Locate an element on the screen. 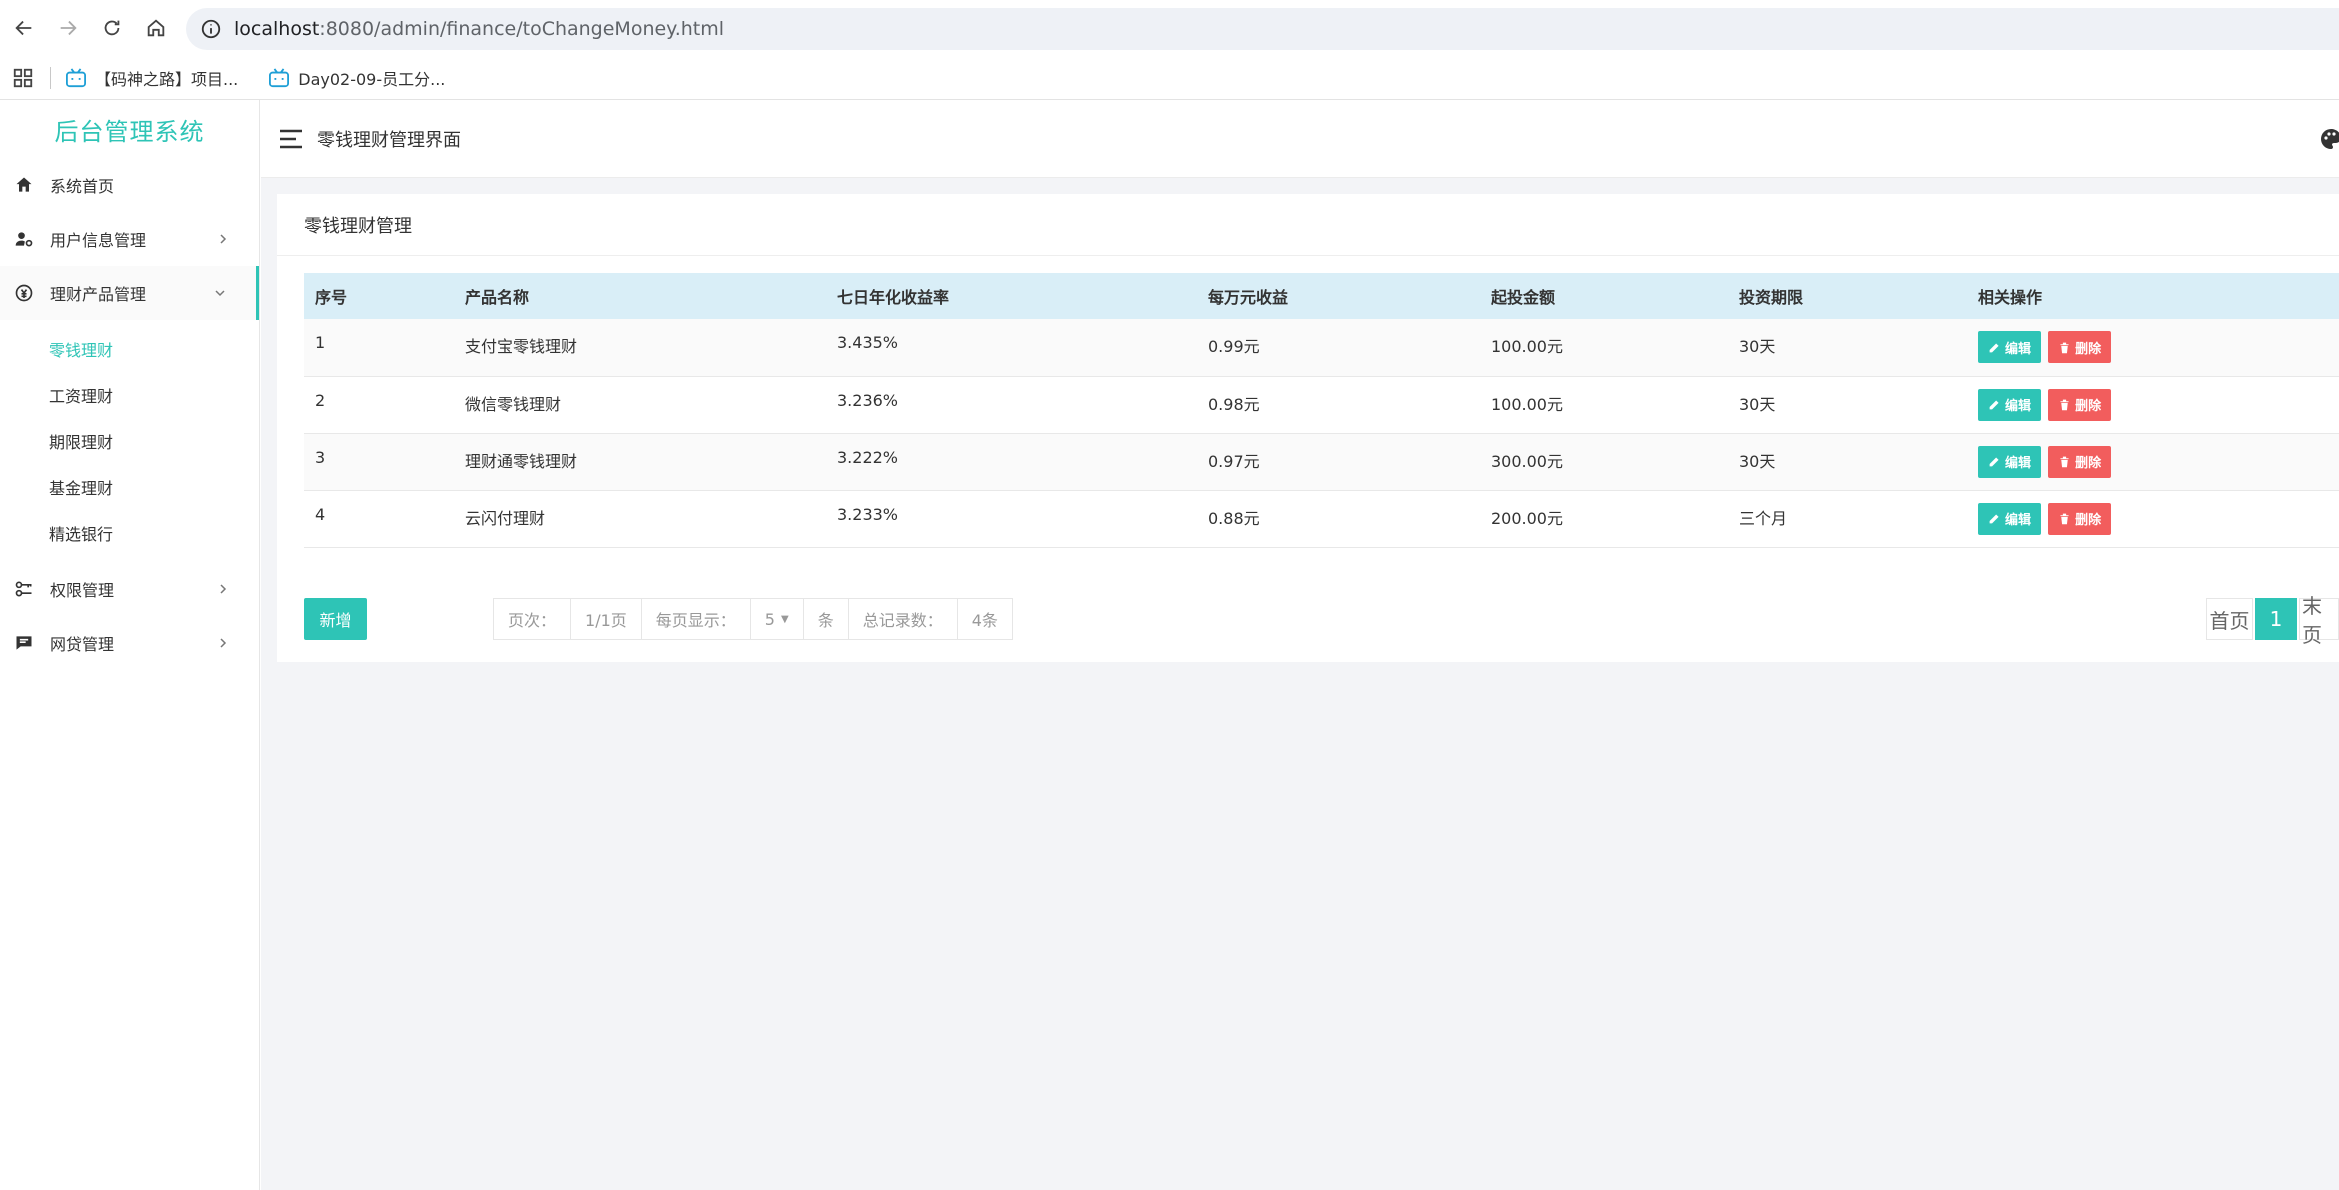  cell-min-amount: 300.00元 is located at coordinates (1604, 462).